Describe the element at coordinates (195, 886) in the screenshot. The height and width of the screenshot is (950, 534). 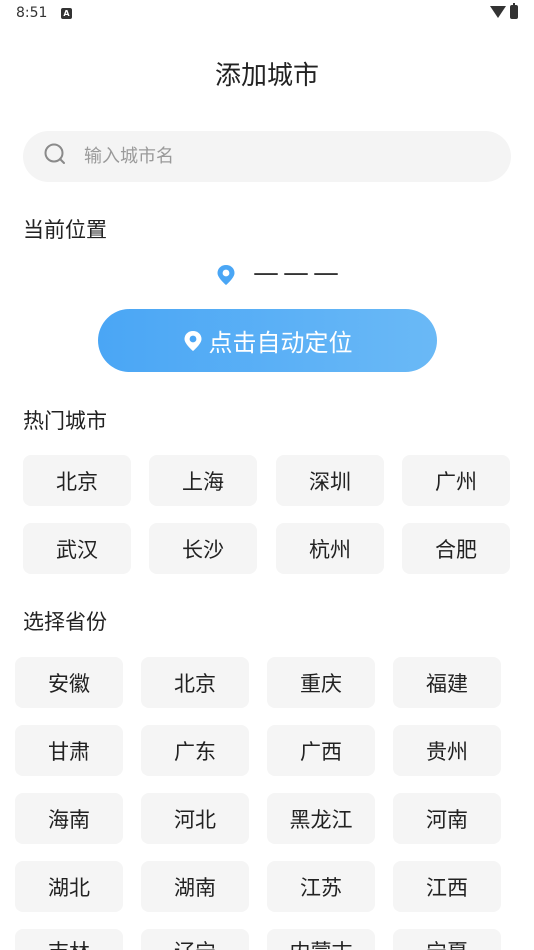
I see `province-chip: 湖南` at that location.